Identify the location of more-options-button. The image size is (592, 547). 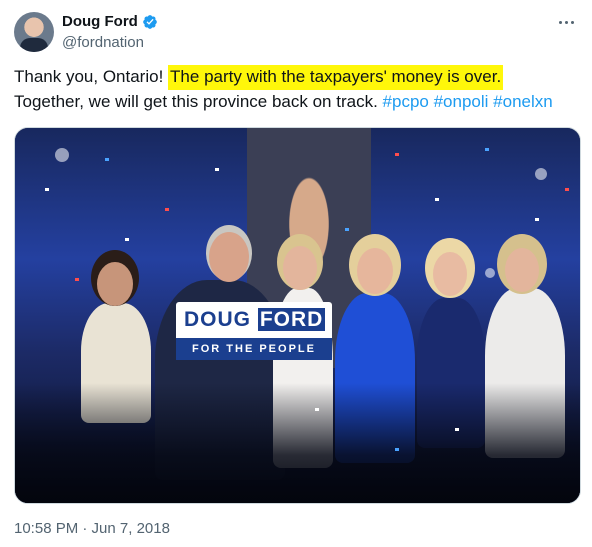
(566, 22).